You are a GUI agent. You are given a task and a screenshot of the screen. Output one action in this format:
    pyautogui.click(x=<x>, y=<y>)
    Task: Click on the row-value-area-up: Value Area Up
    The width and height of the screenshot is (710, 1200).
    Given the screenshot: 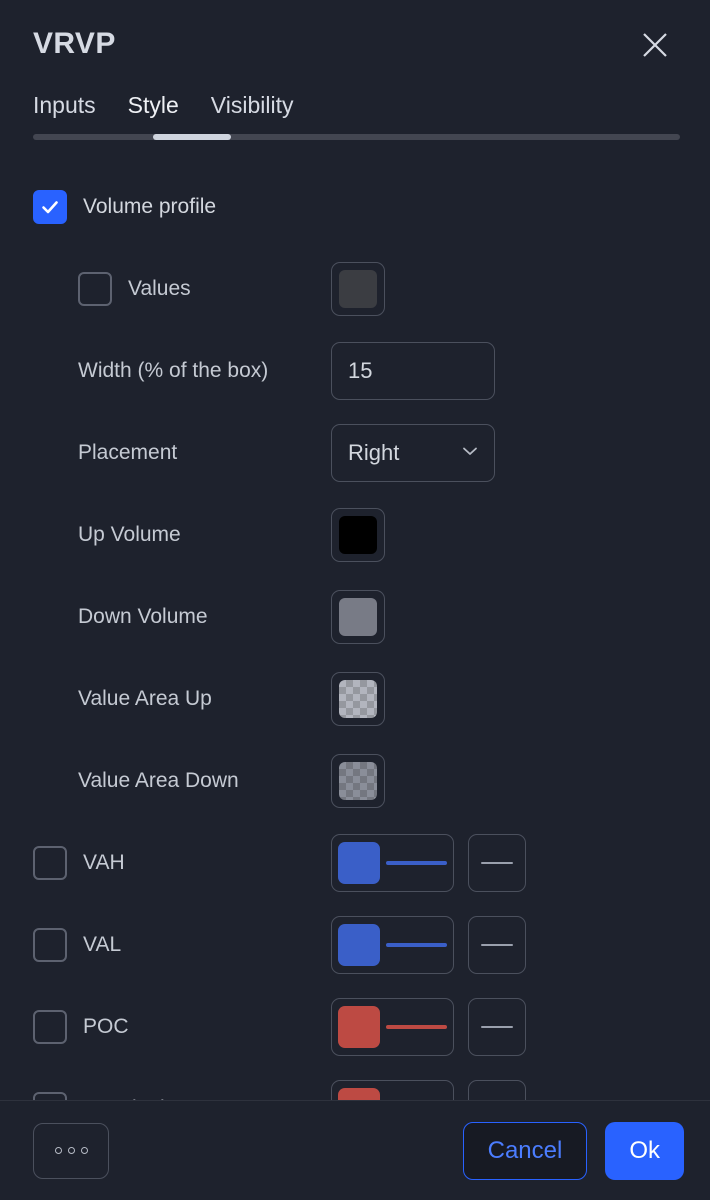 What is the action you would take?
    pyautogui.click(x=355, y=699)
    